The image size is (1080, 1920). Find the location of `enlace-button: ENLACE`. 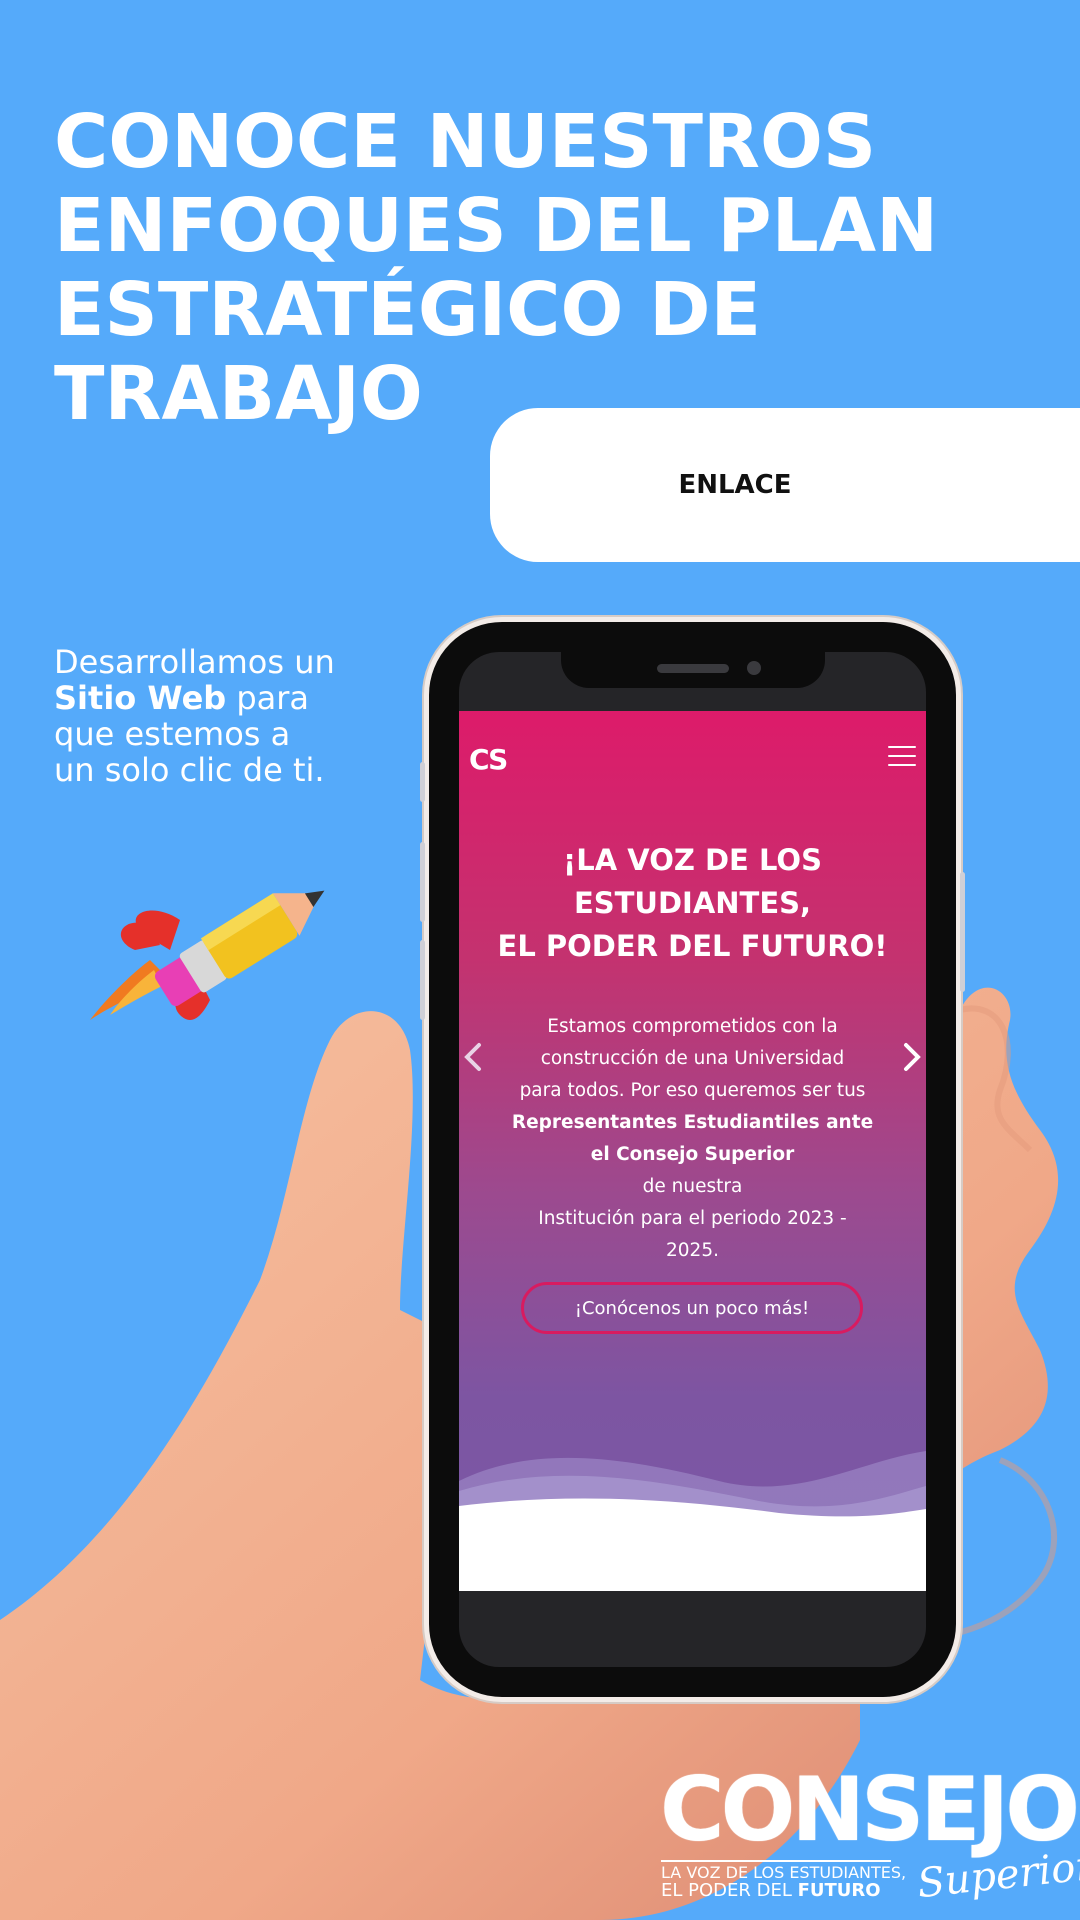

enlace-button: ENLACE is located at coordinates (785, 485).